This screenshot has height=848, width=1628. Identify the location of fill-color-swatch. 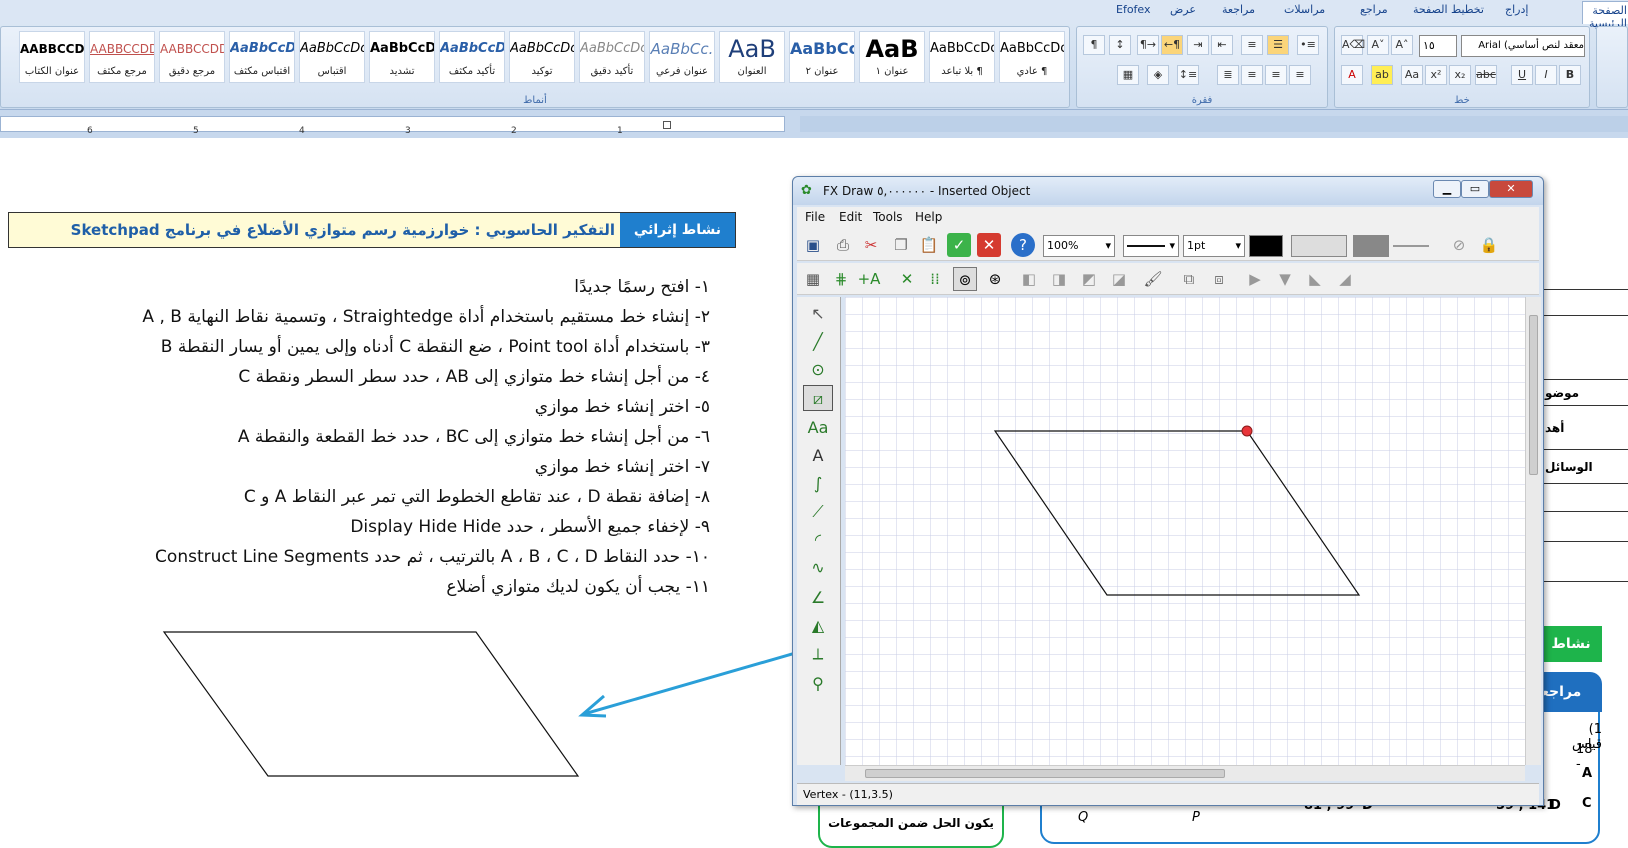
(1371, 246).